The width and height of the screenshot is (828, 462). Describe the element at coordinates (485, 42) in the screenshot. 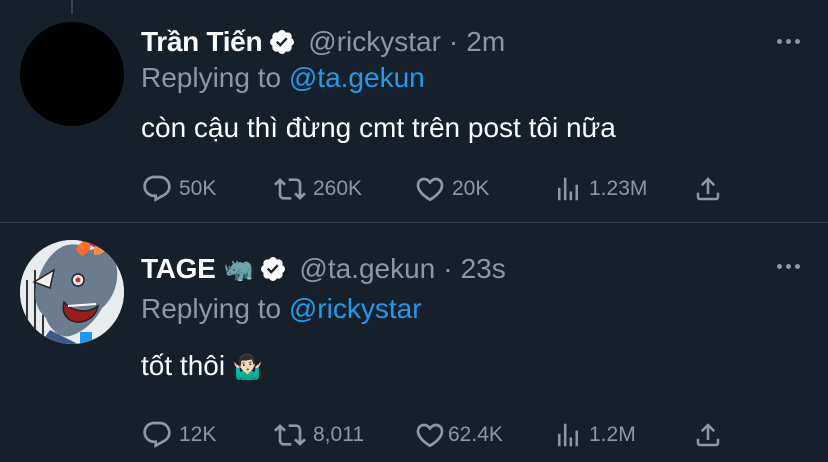

I see `timestamp: 2m` at that location.